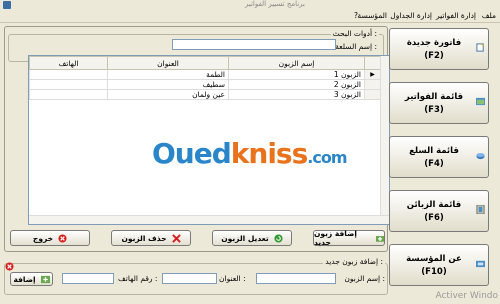 This screenshot has width=500, height=304. What do you see at coordinates (379, 238) in the screenshot?
I see `add-user-icon` at bounding box center [379, 238].